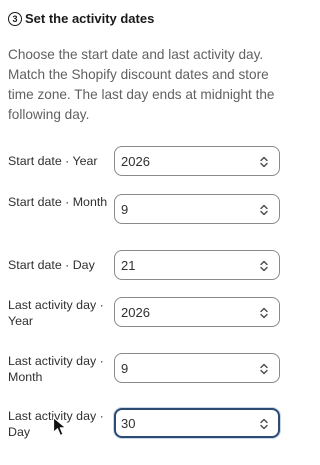  What do you see at coordinates (128, 423) in the screenshot?
I see `select-value: 30` at bounding box center [128, 423].